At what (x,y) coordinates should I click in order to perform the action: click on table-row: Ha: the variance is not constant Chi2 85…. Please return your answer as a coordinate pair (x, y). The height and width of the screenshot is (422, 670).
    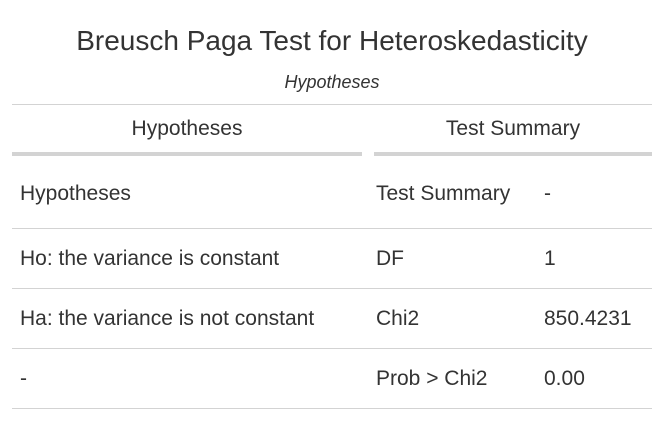
    Looking at the image, I should click on (332, 319).